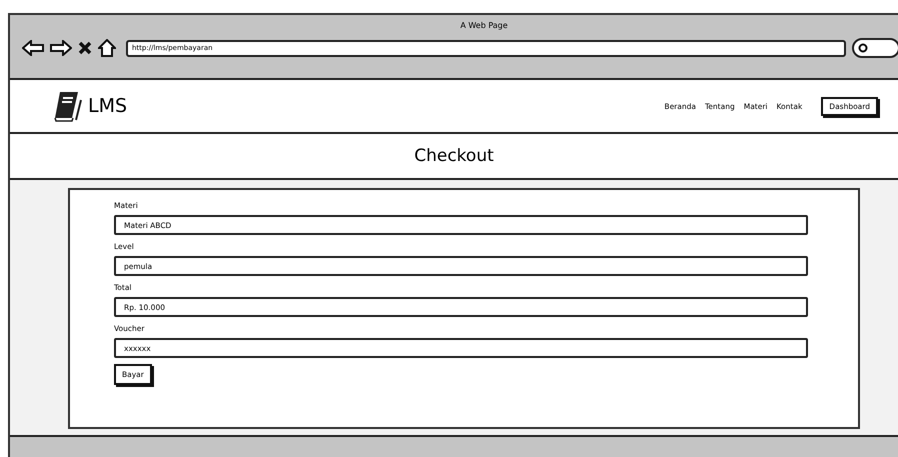 The width and height of the screenshot is (898, 457). I want to click on window-title: A Web Page, so click(484, 25).